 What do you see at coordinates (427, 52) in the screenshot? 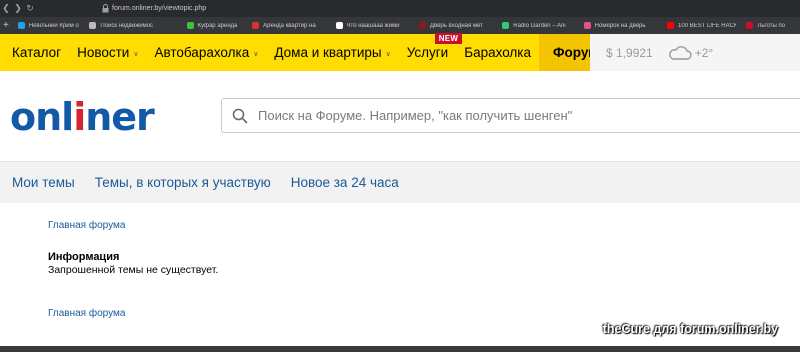
I see `nav-item-label: Услуги` at bounding box center [427, 52].